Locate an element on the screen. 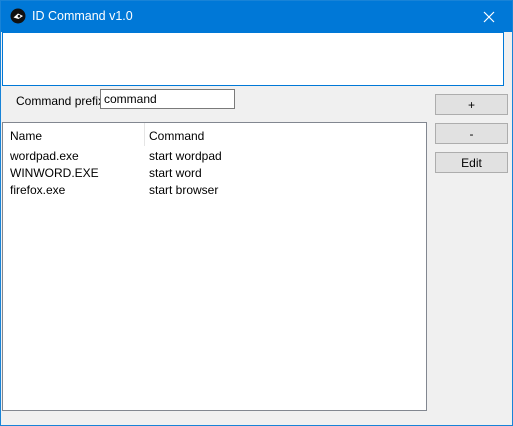 The height and width of the screenshot is (426, 513). table-row: firefox.exe start browser is located at coordinates (214, 189).